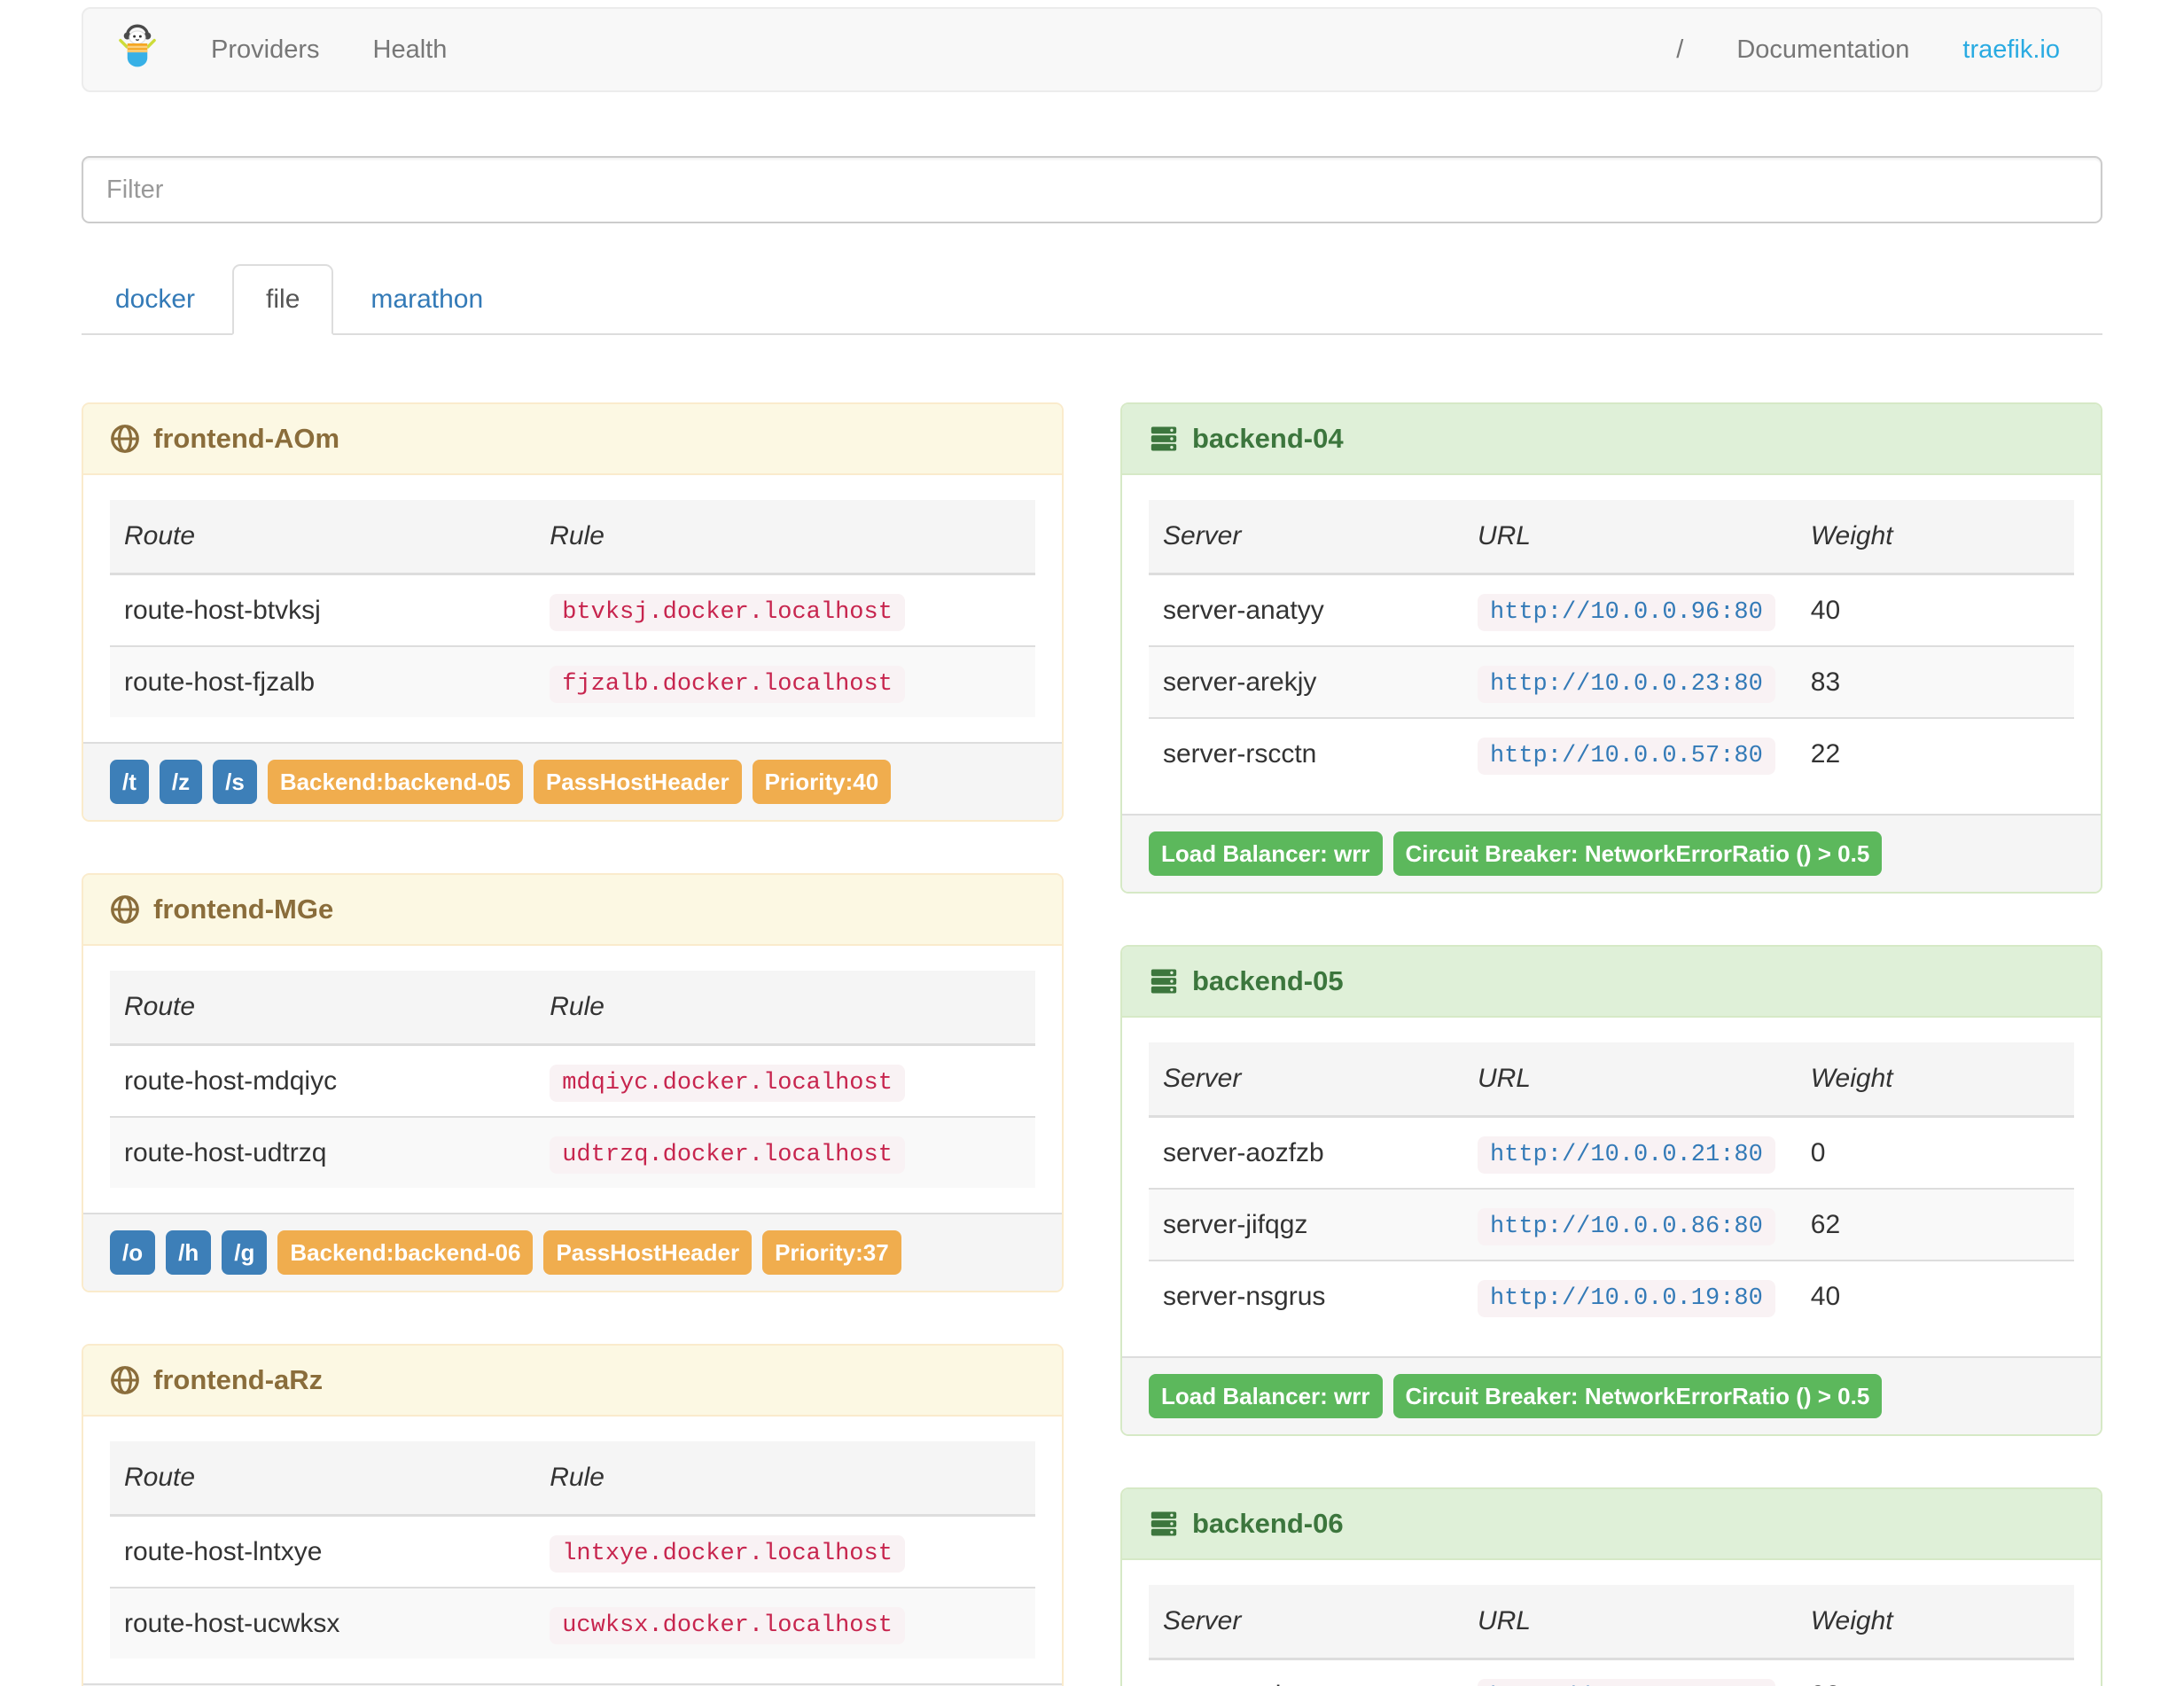 This screenshot has width=2184, height=1686. Describe the element at coordinates (727, 612) in the screenshot. I see `rule-code: btvksj.docker.localhost` at that location.